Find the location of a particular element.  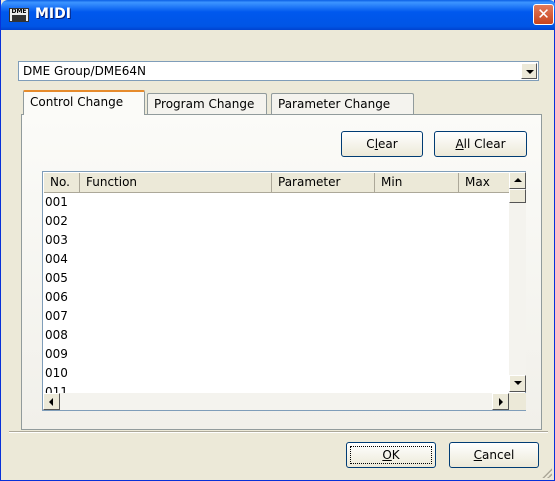

clear-label-pre: C is located at coordinates (370, 144).